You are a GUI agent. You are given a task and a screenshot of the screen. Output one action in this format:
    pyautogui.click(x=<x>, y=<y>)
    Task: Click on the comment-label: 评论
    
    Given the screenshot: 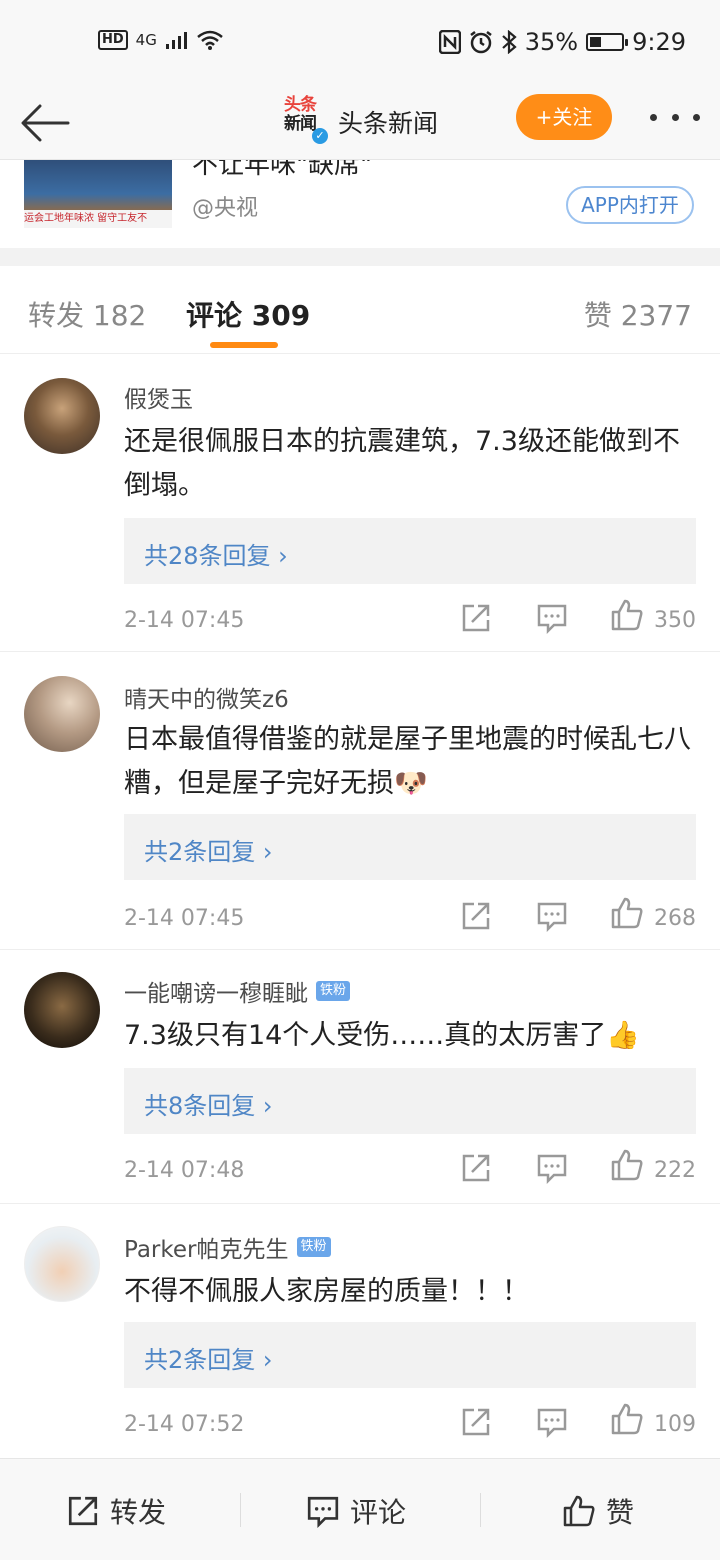 What is the action you would take?
    pyautogui.click(x=378, y=1512)
    